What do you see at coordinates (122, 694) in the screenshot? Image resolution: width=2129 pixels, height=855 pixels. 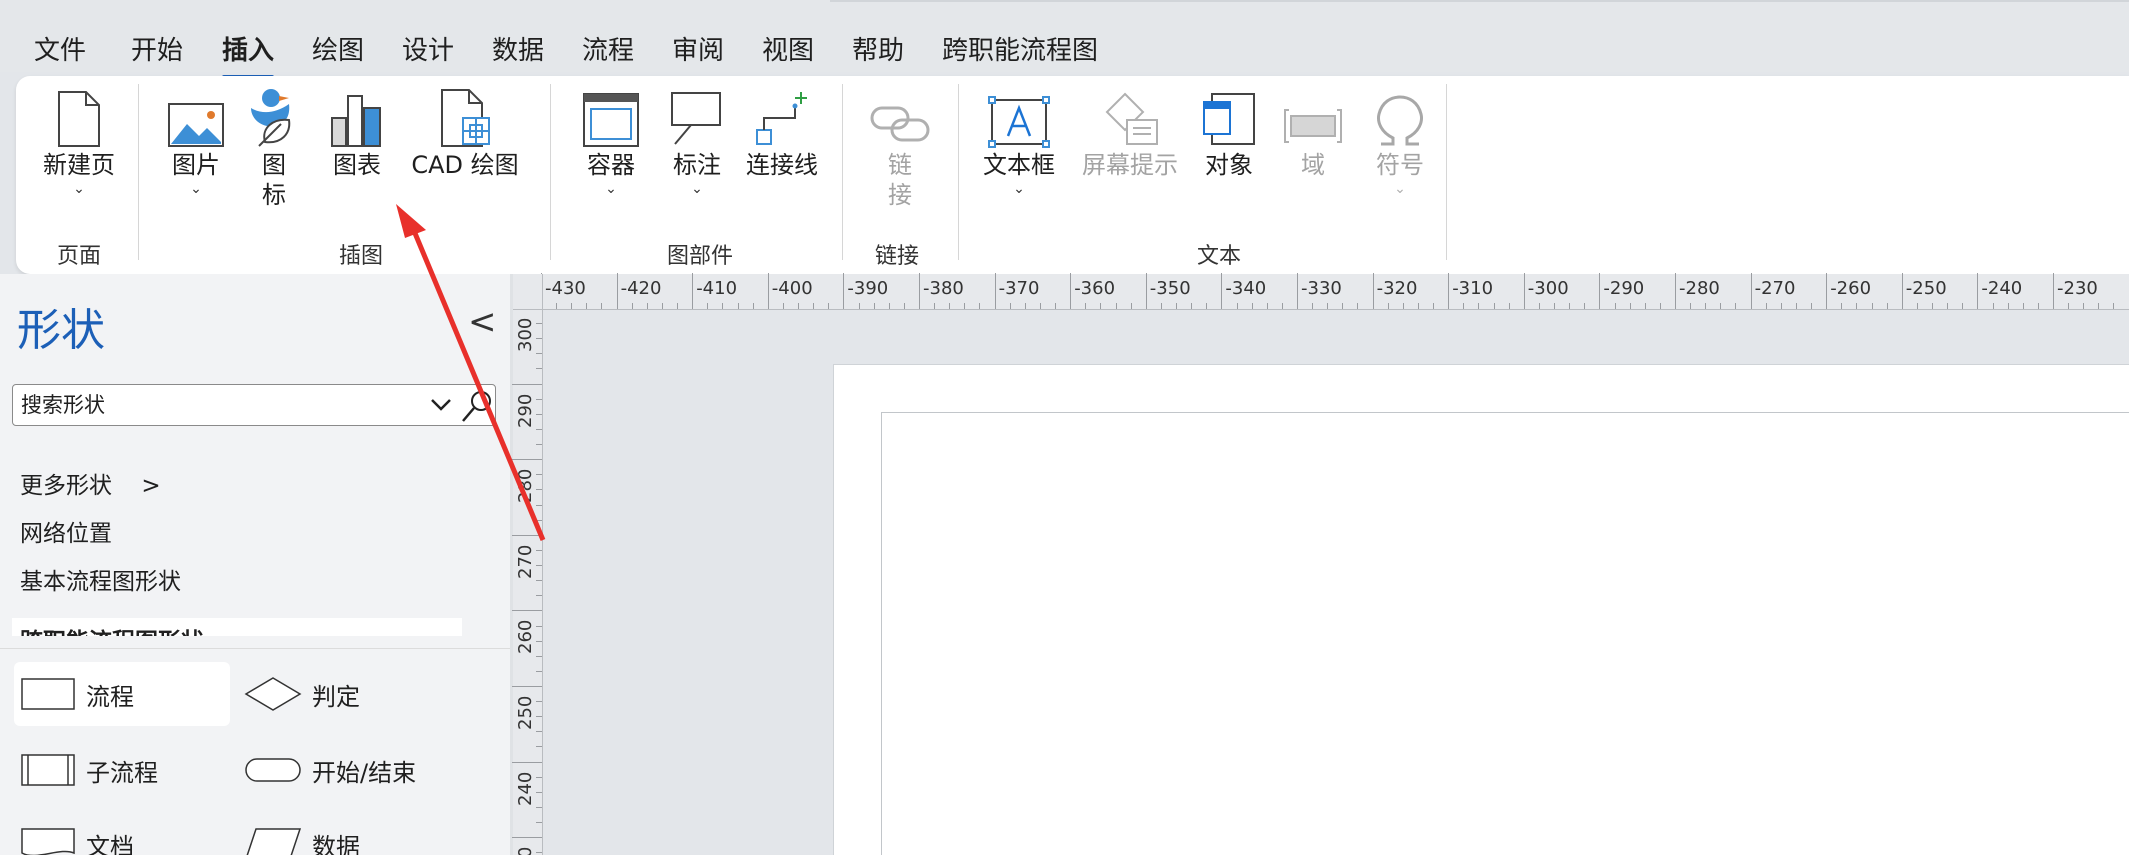 I see `shape-process: 流程` at bounding box center [122, 694].